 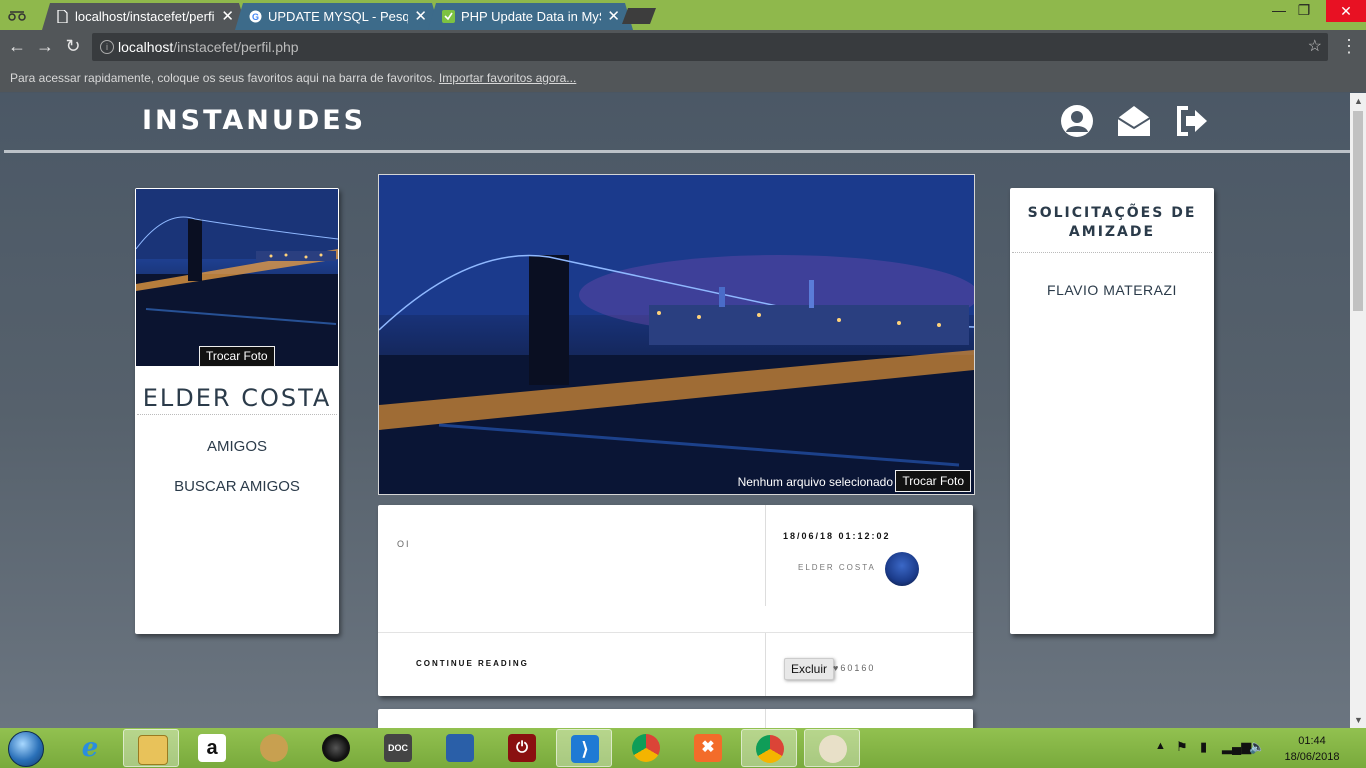 I want to click on svg-text: G, so click(x=255, y=17).